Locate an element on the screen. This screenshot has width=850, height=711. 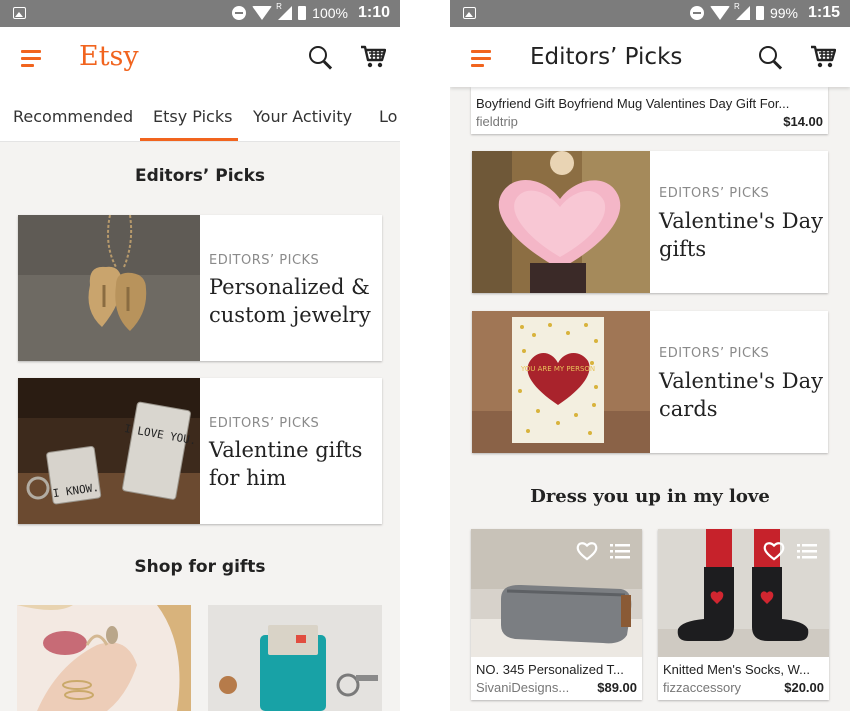
tags-photo: I KNOW. I LOVE YOU. is located at coordinates (109, 451).